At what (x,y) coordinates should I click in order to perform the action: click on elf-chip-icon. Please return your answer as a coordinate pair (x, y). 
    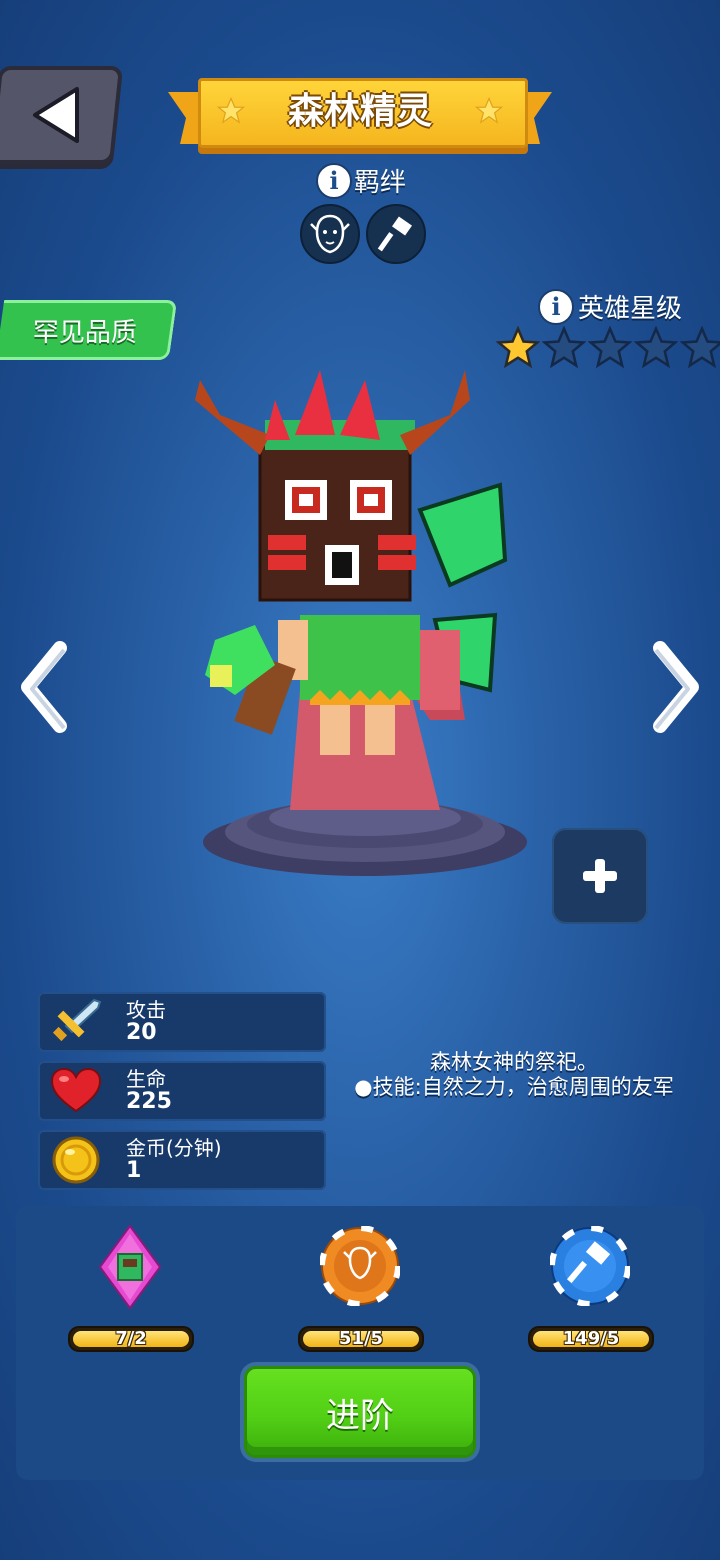
    Looking at the image, I should click on (360, 1266).